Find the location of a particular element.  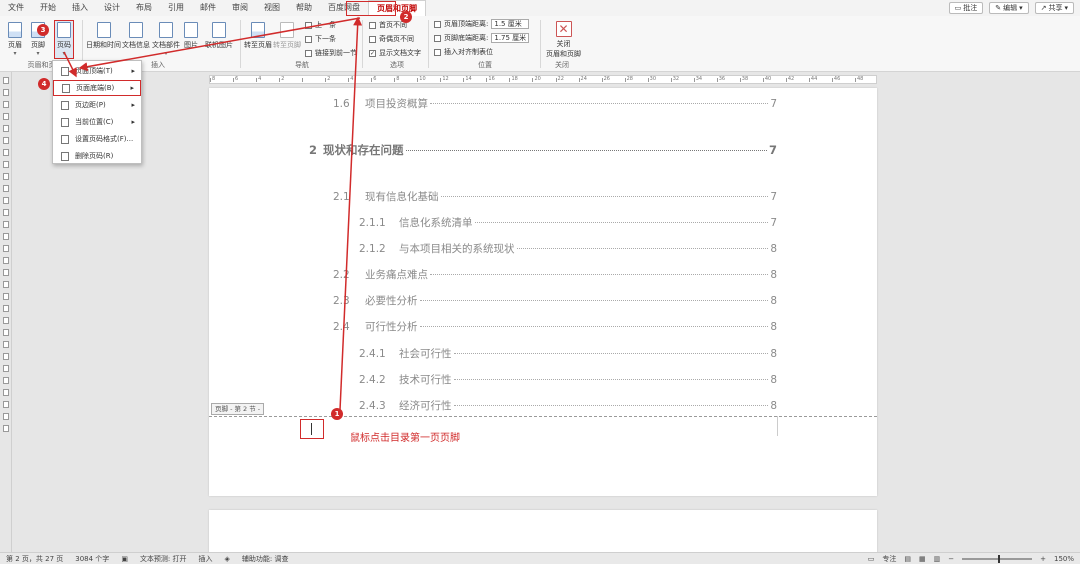

zoom-out-icon: − is located at coordinates (951, 559).